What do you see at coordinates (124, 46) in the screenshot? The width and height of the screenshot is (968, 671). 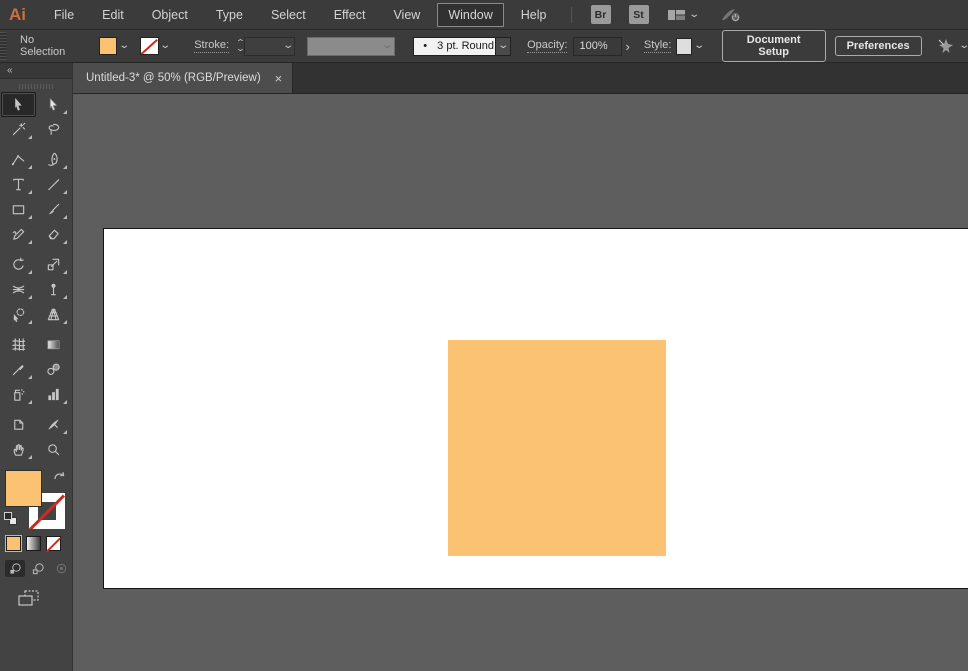 I see `fill-color-chevron-icon: ⌄` at bounding box center [124, 46].